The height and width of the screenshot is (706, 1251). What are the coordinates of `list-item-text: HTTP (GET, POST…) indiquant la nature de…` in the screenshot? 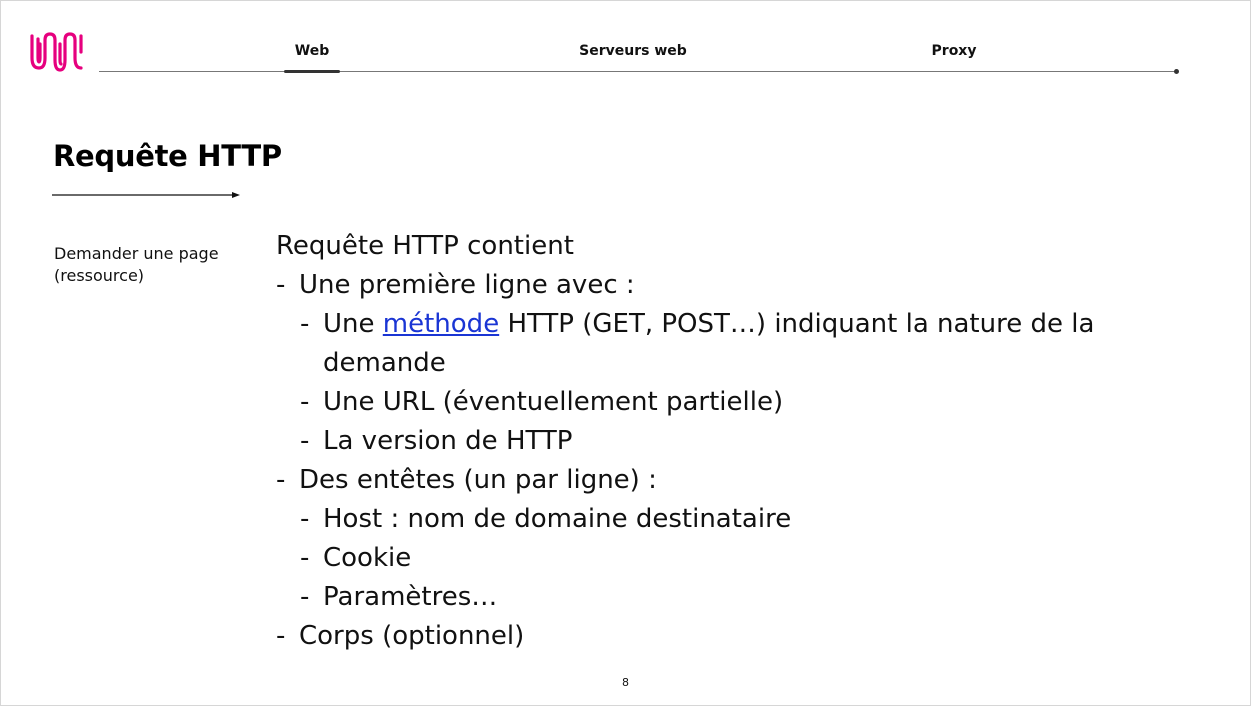 It's located at (797, 324).